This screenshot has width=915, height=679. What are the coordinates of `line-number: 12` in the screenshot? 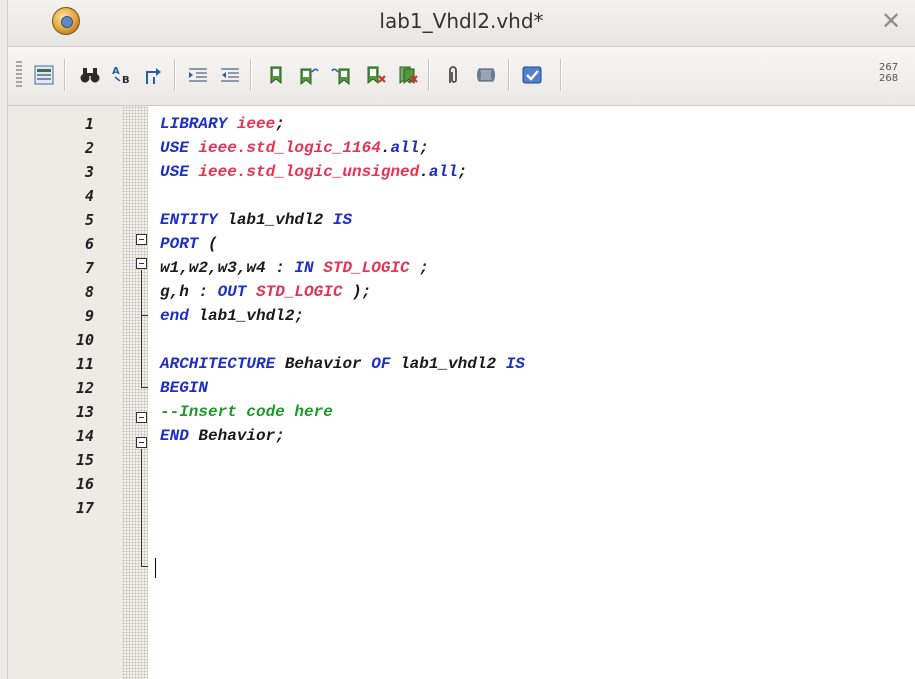 It's located at (84, 388).